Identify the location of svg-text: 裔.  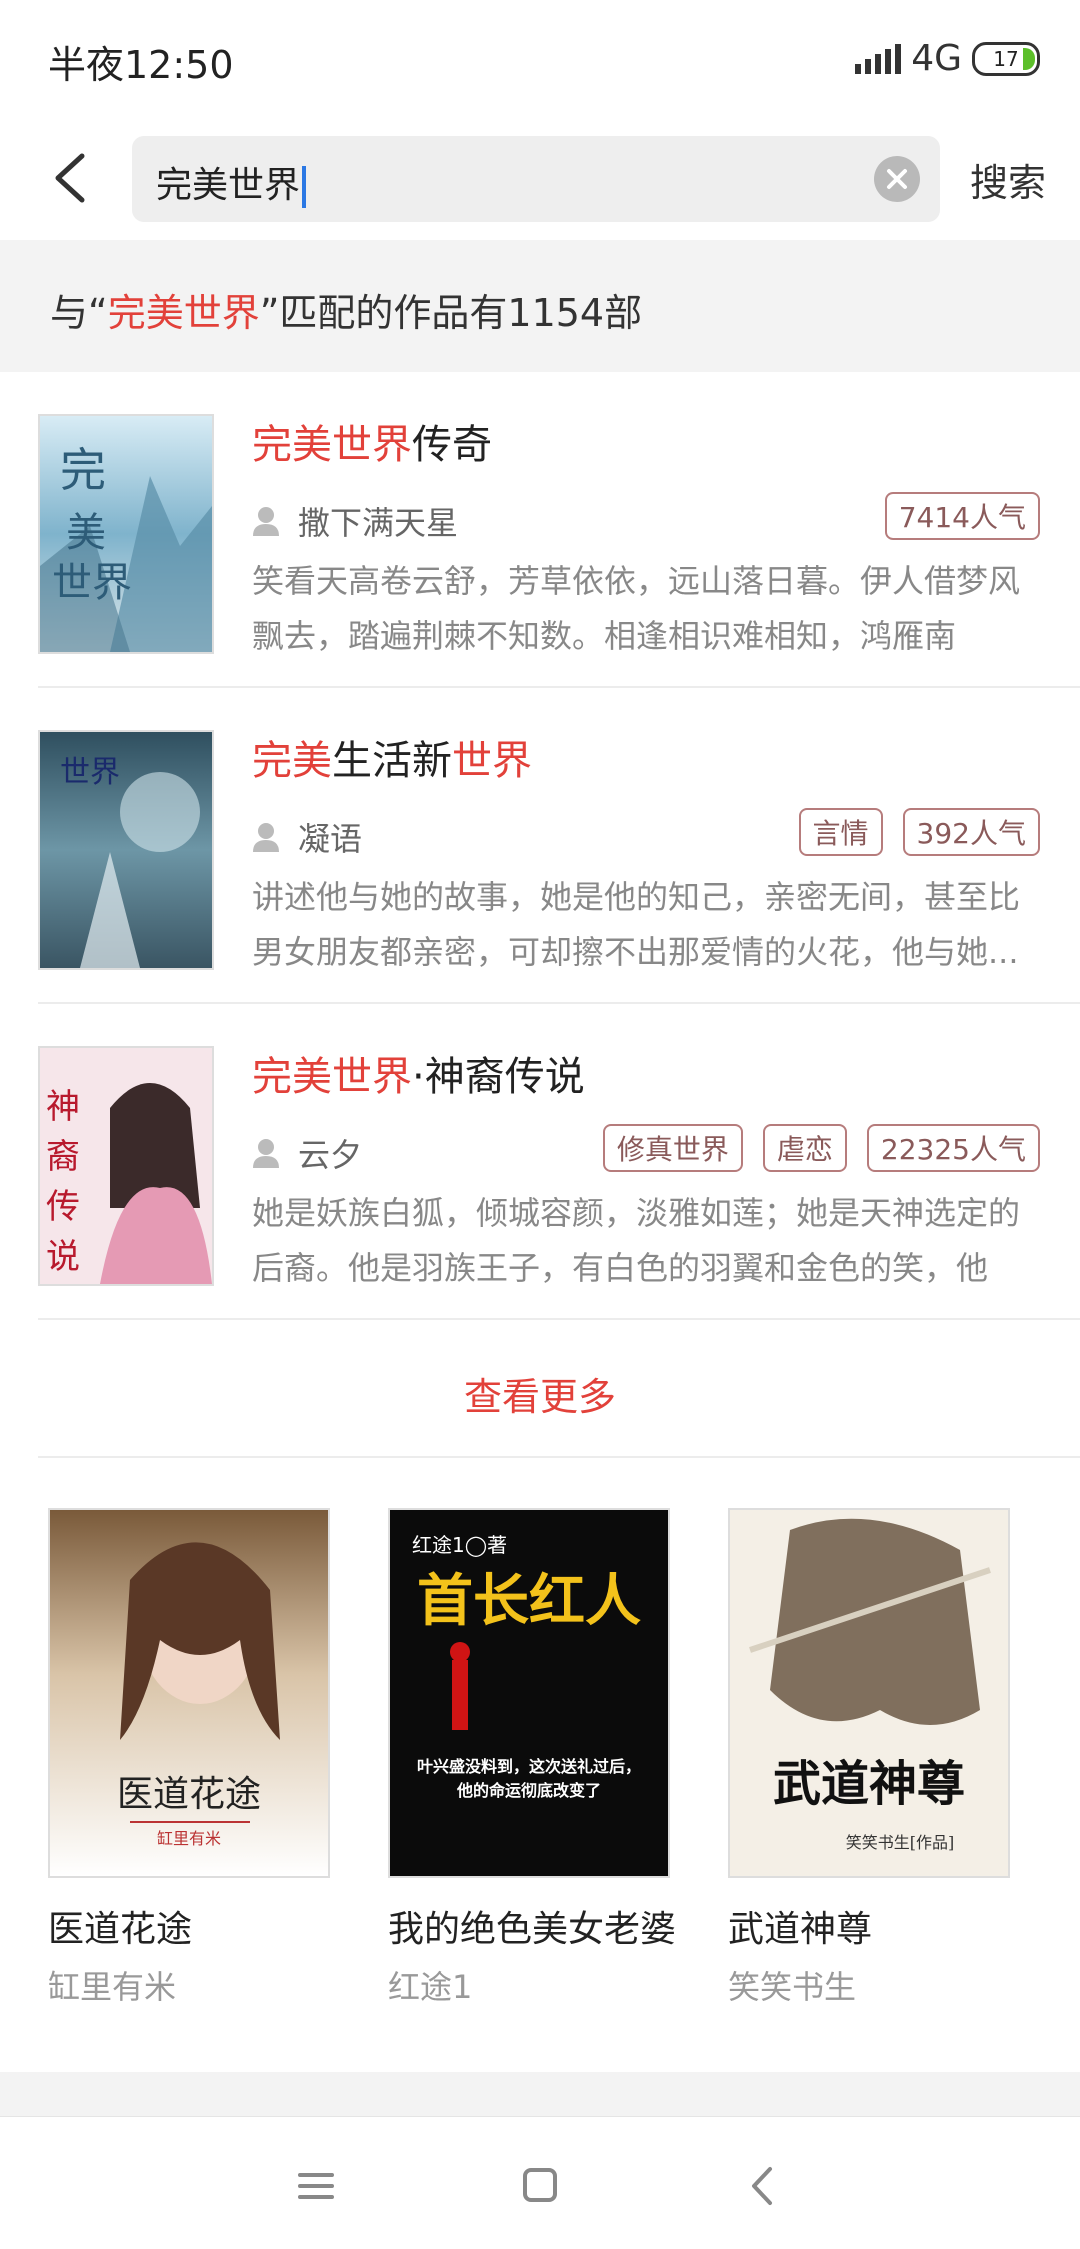
(63, 1157).